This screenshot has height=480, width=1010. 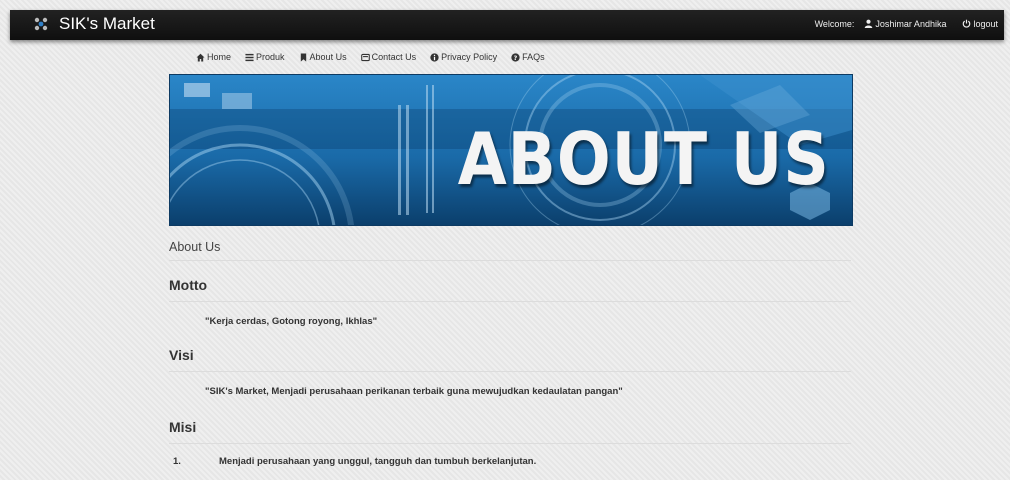 What do you see at coordinates (219, 57) in the screenshot?
I see `nav-home-label: Home` at bounding box center [219, 57].